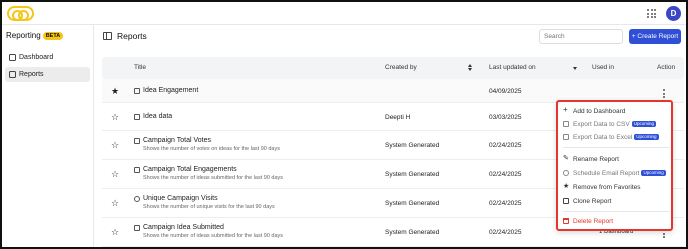 Image resolution: width=688 pixels, height=249 pixels. I want to click on trash-icon, so click(566, 221).